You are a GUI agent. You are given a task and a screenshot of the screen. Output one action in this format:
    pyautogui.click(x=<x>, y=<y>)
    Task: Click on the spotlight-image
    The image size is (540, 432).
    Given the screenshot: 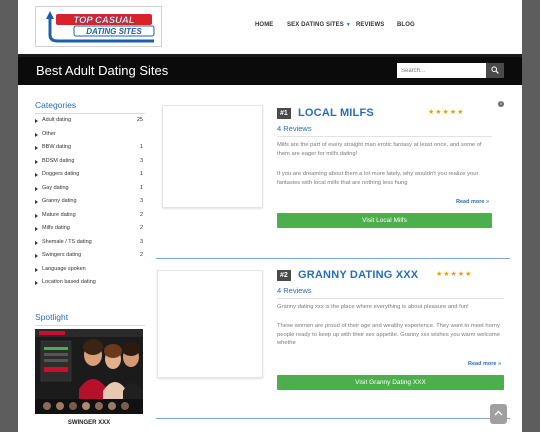 What is the action you would take?
    pyautogui.click(x=89, y=371)
    